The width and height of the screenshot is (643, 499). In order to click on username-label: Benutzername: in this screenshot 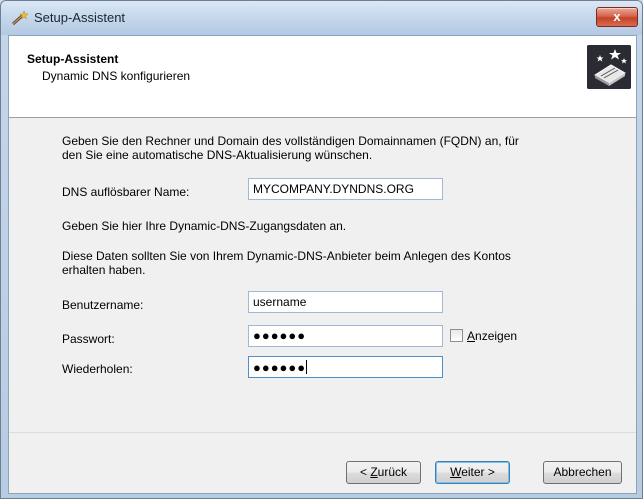, I will do `click(103, 305)`.